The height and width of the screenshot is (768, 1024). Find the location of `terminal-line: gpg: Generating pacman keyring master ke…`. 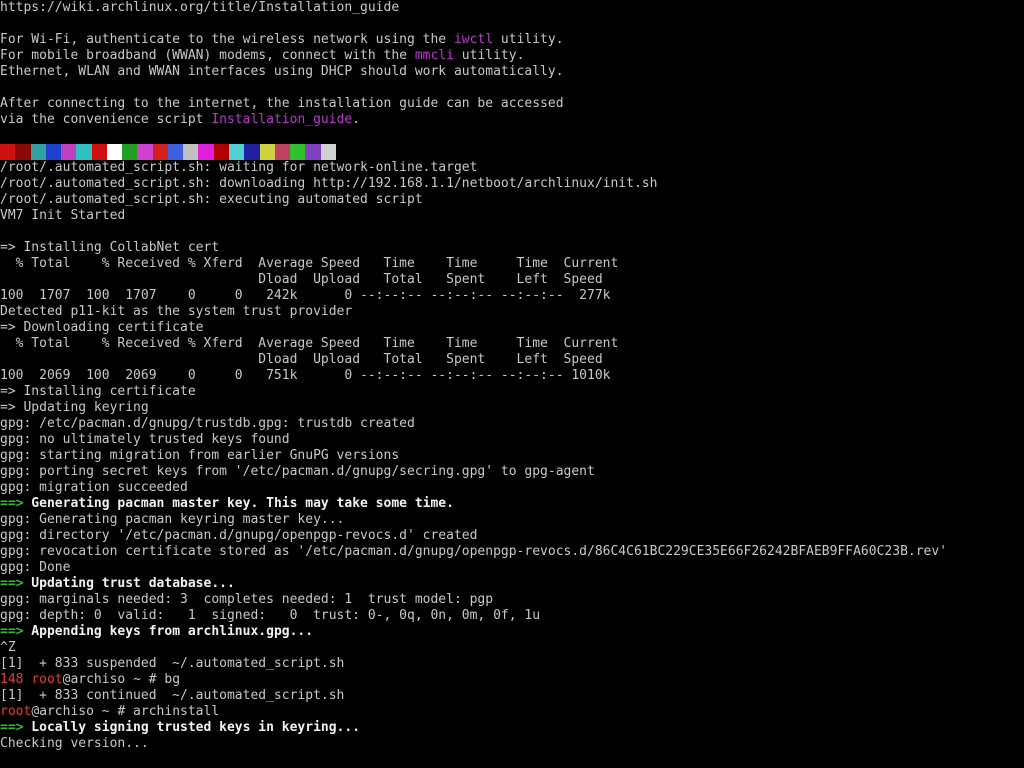

terminal-line: gpg: Generating pacman keyring master ke… is located at coordinates (512, 520).